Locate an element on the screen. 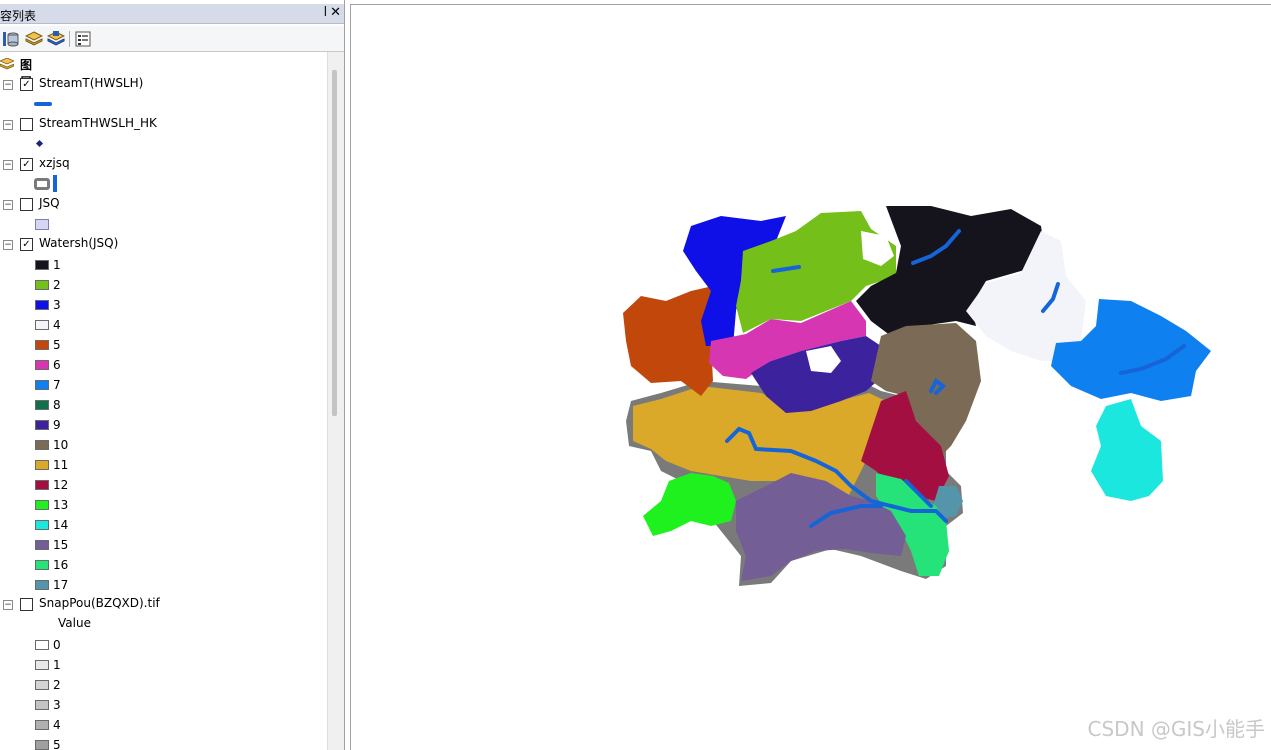 The image size is (1271, 750). raster-value-label: 0 is located at coordinates (57, 645).